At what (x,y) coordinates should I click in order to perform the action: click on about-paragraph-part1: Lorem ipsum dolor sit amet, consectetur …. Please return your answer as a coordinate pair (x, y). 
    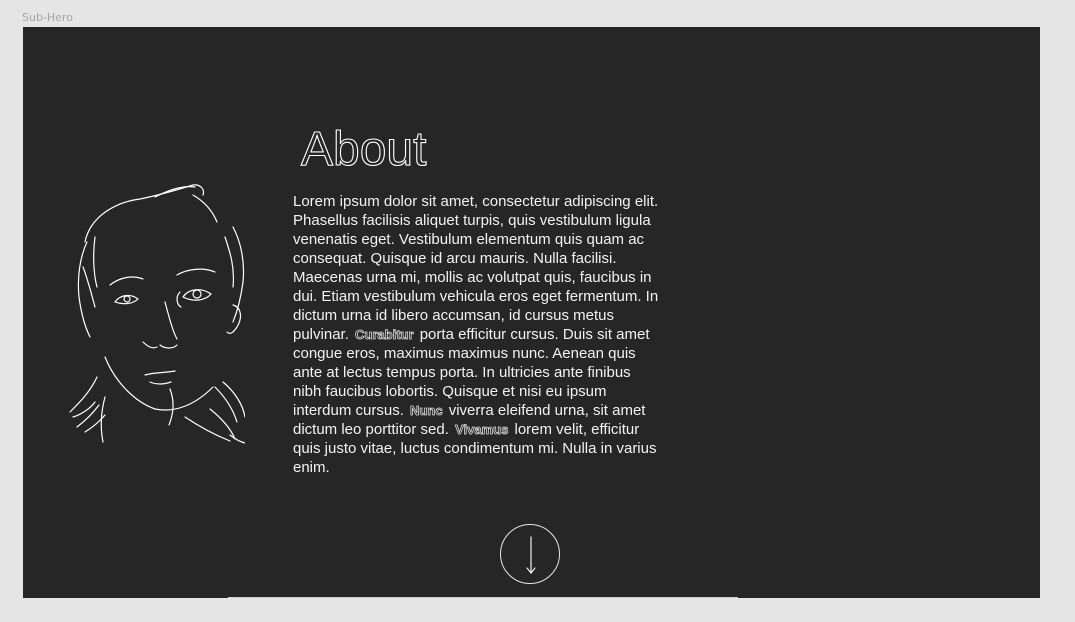
    Looking at the image, I should click on (476, 268).